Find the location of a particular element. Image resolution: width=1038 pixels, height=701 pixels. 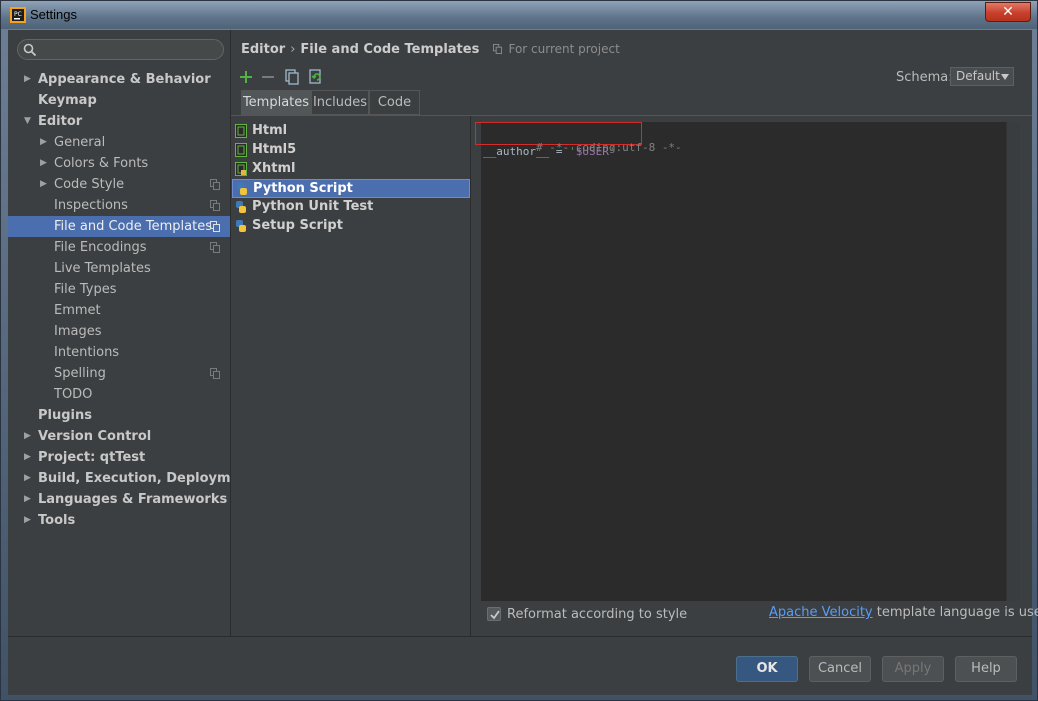

sidebar-item-languages-frameworks: ▶ Languages & Frameworks is located at coordinates (119, 499).